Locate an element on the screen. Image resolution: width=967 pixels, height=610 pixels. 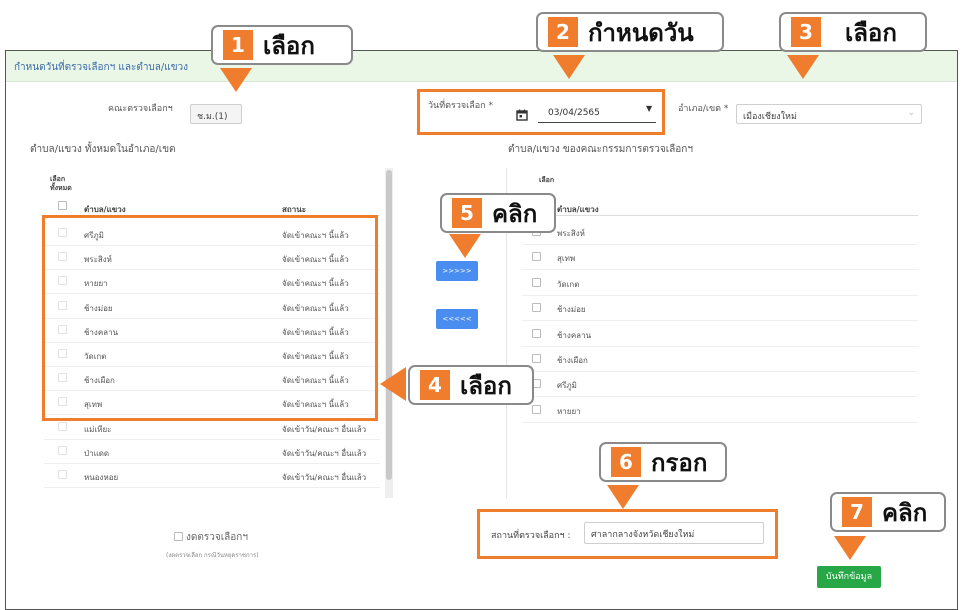
save-button: บันทึกข้อมูล is located at coordinates (849, 577).